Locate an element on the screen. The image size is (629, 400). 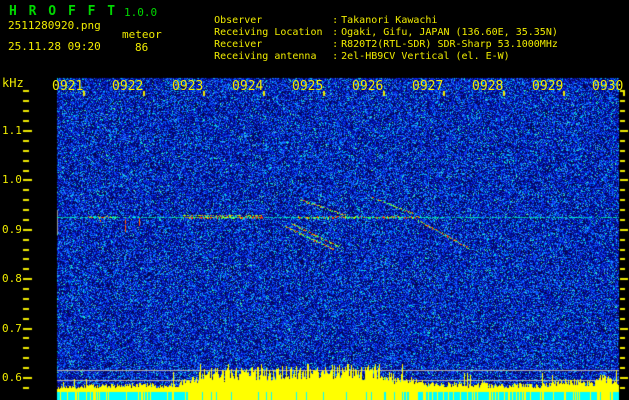
time-label: 0921 is located at coordinates (68, 86).